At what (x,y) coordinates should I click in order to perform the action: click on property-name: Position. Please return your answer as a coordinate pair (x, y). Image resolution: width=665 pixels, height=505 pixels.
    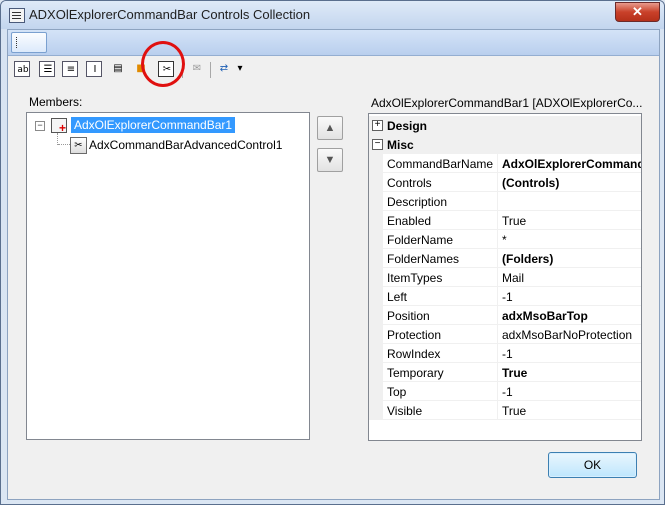
    Looking at the image, I should click on (408, 316).